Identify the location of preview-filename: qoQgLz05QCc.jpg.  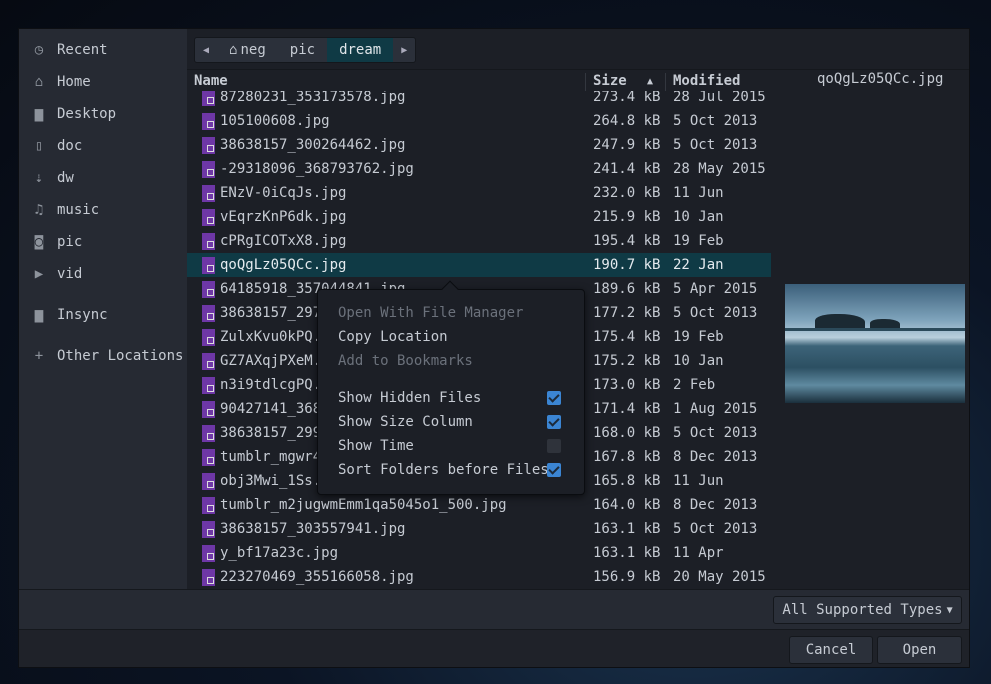
(880, 79).